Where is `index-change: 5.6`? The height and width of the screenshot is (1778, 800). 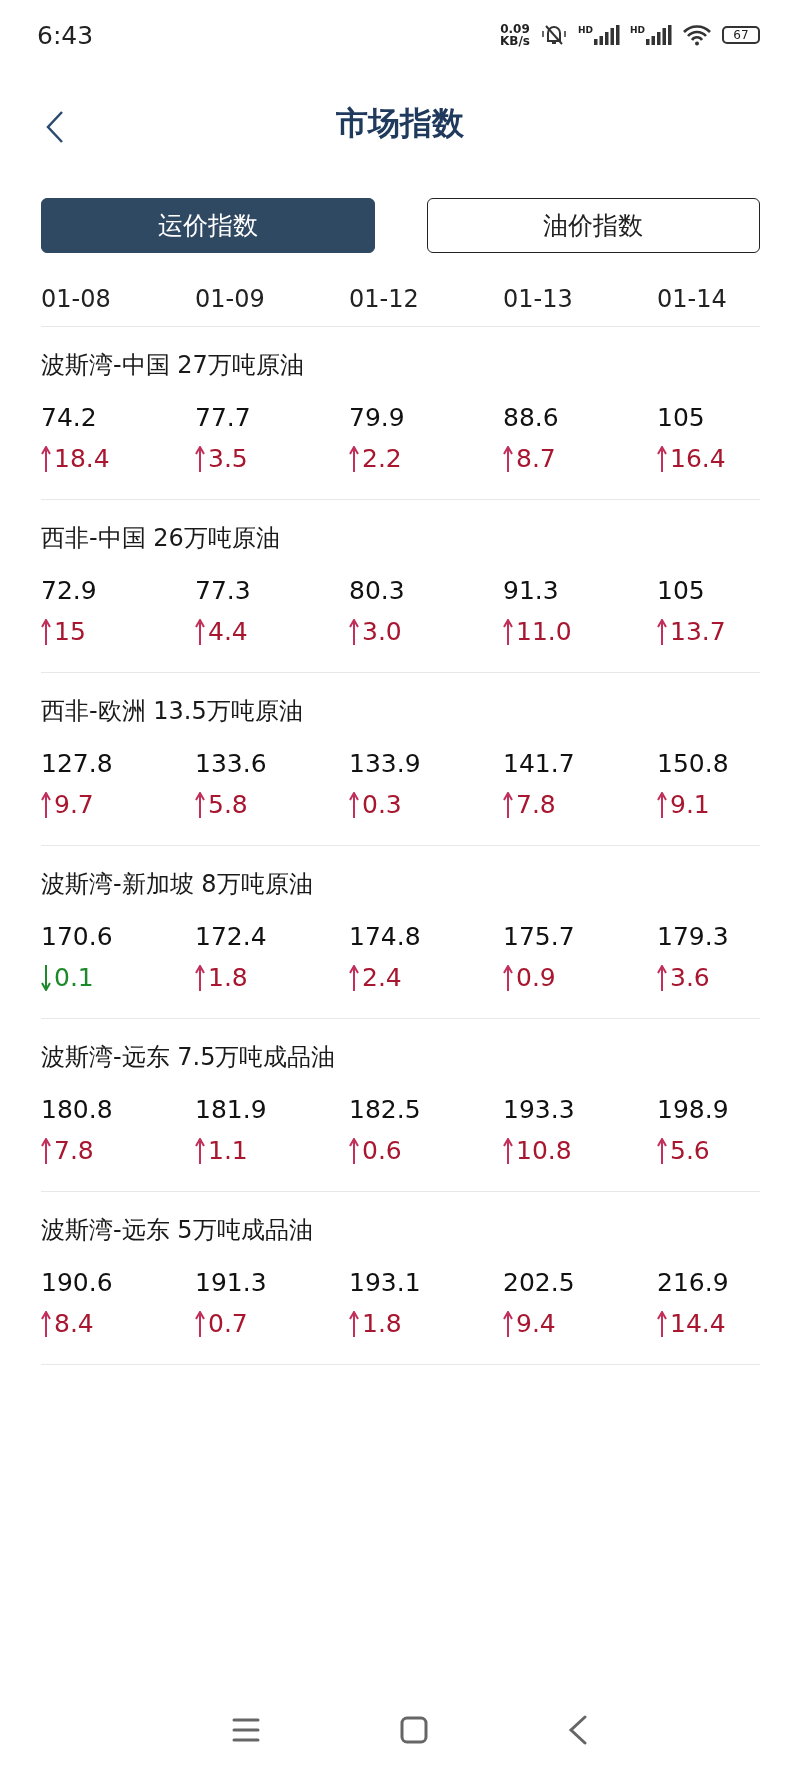
index-change: 5.6 is located at coordinates (690, 1151).